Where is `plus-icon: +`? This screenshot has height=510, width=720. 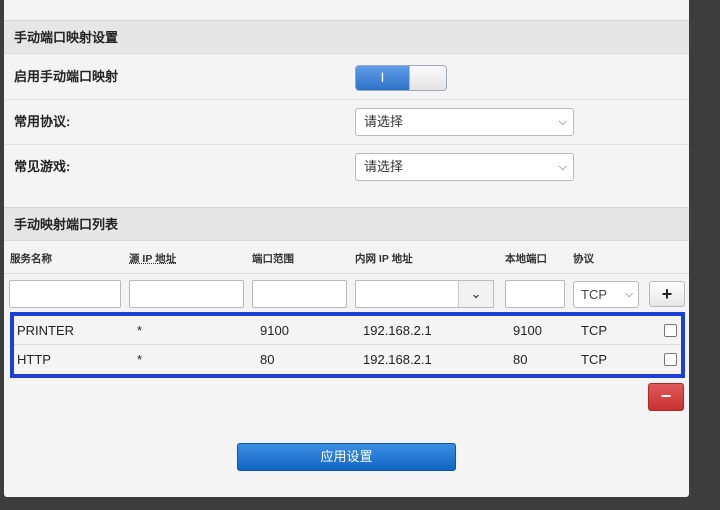
plus-icon: + is located at coordinates (667, 294).